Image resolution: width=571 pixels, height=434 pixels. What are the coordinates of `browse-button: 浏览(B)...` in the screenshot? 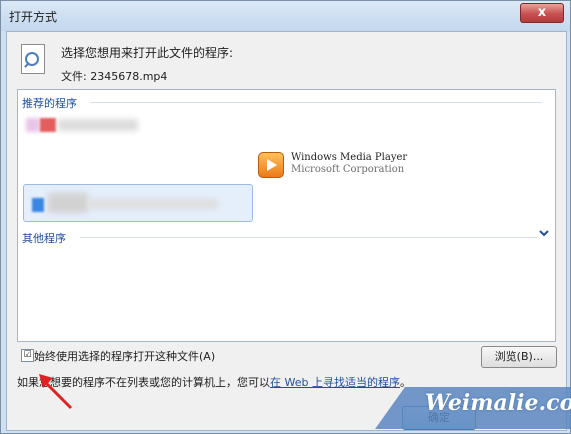 It's located at (519, 357).